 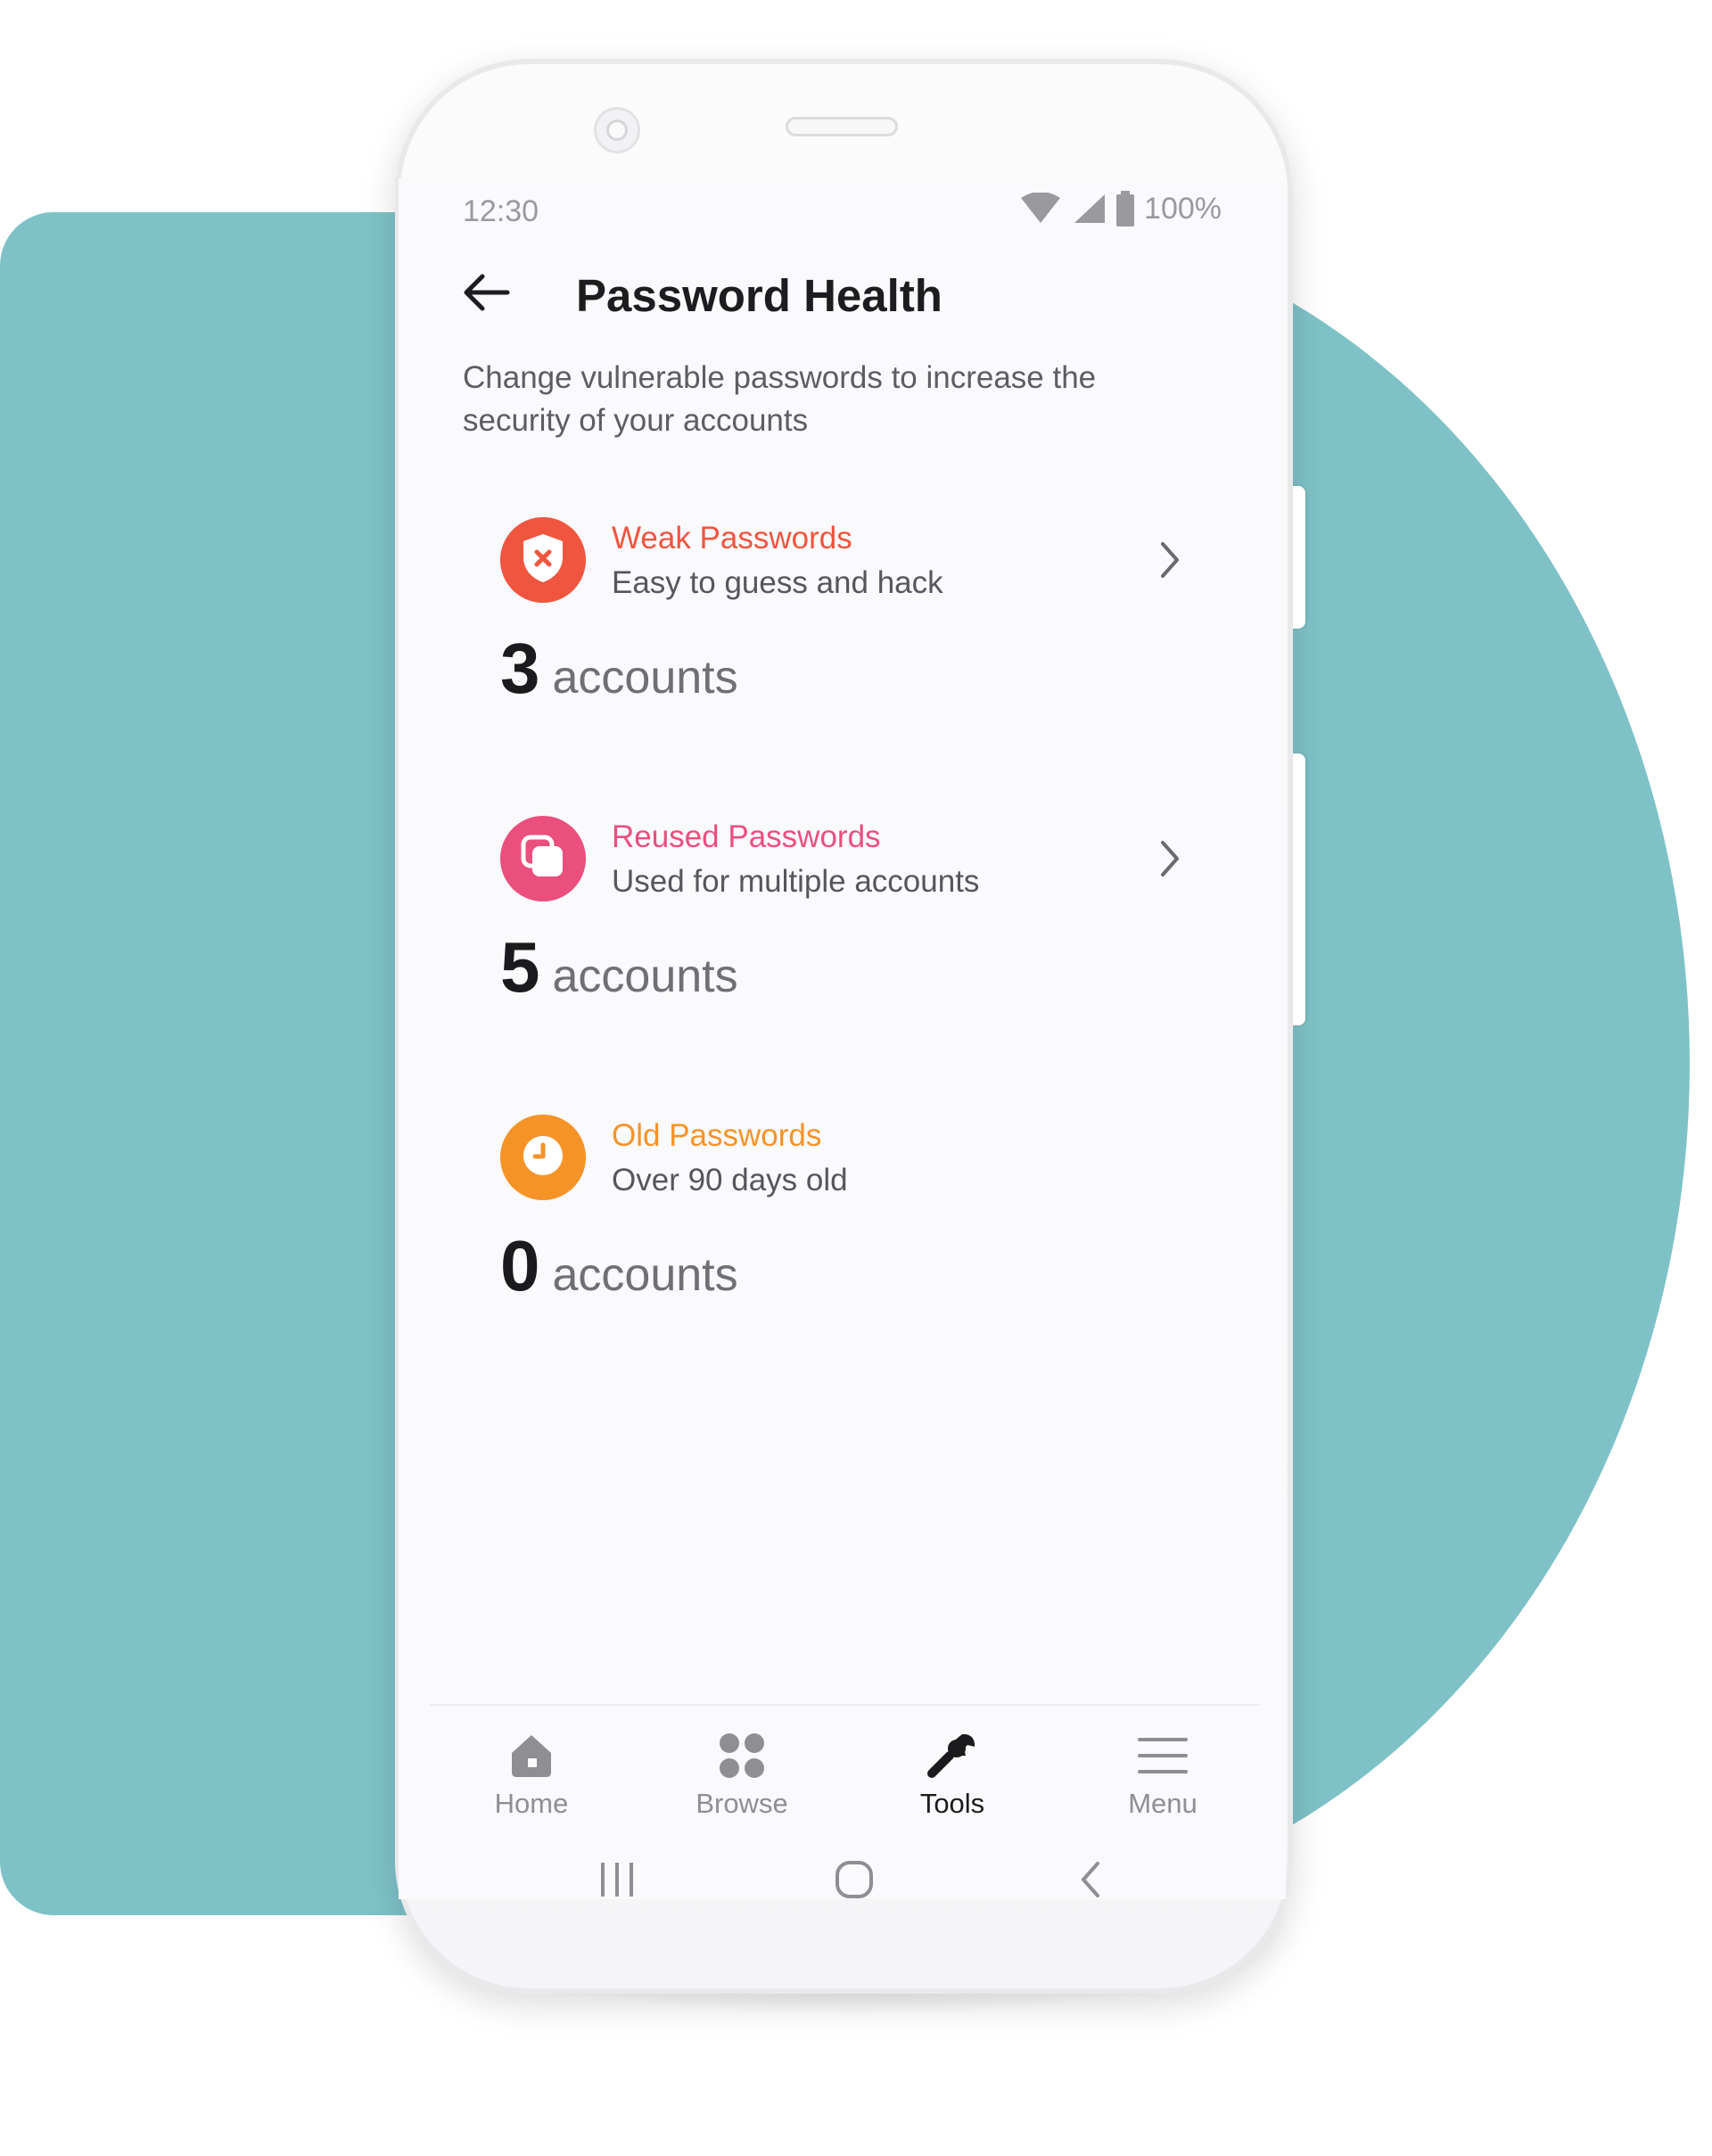 I want to click on reused-icon-badge, so click(x=543, y=858).